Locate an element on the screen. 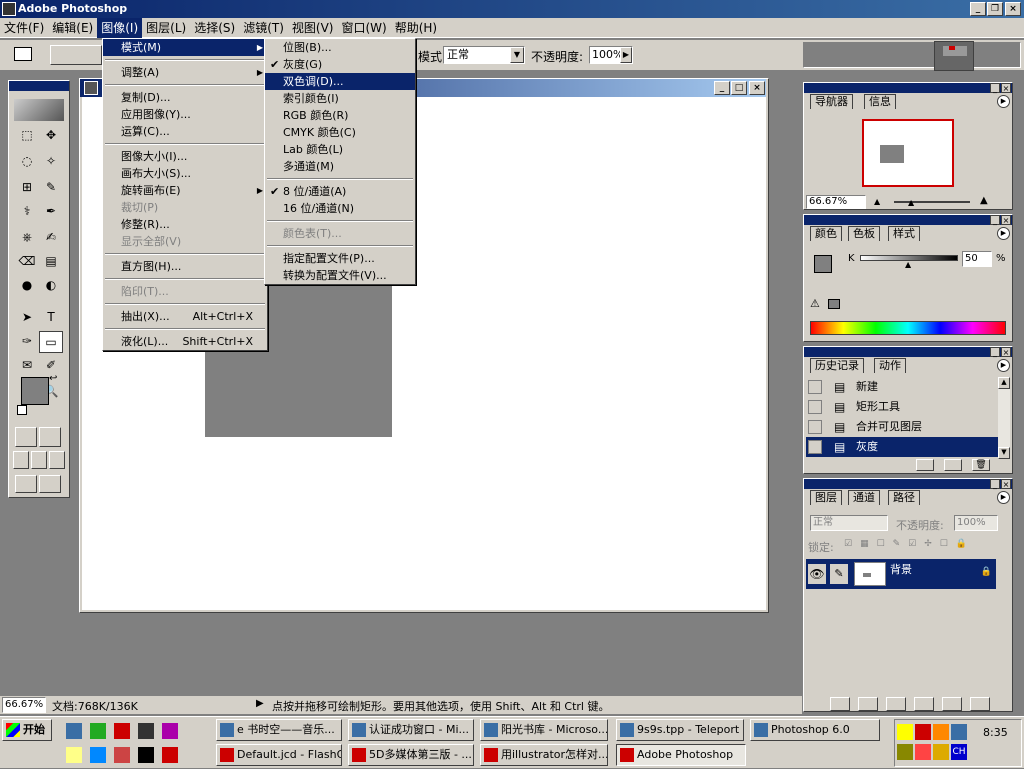 This screenshot has width=1024, height=769. dodge-tool: ◐ is located at coordinates (51, 286).